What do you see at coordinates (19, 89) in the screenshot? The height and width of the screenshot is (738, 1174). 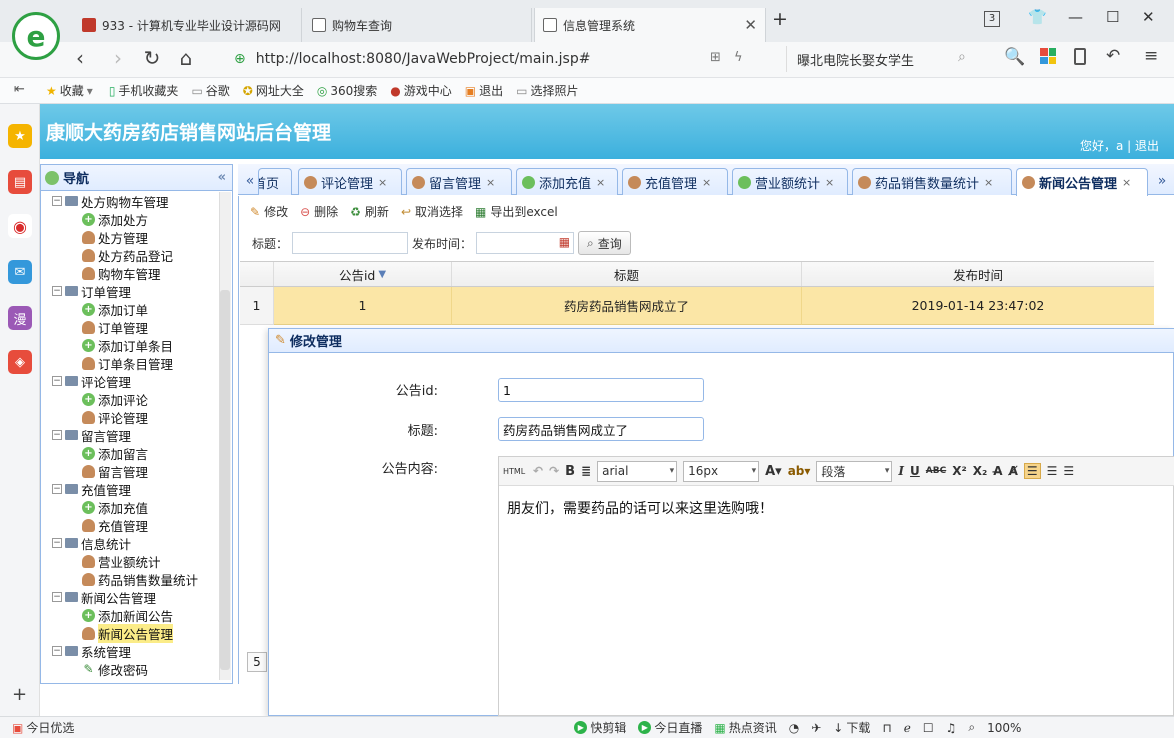 I see `sidebar-toggle-icon: ⇤` at bounding box center [19, 89].